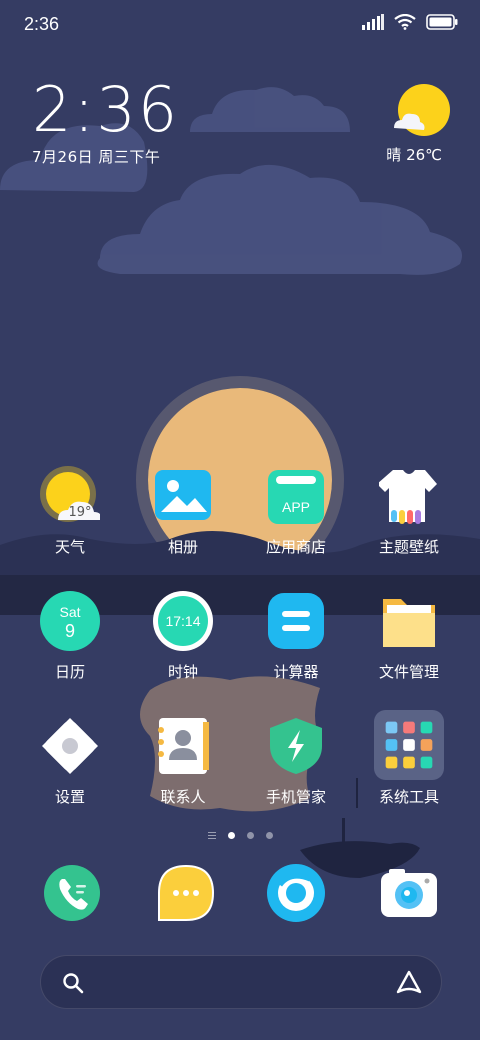 The image size is (480, 1040). I want to click on app-label-system-tools: 系统工具, so click(408, 797).